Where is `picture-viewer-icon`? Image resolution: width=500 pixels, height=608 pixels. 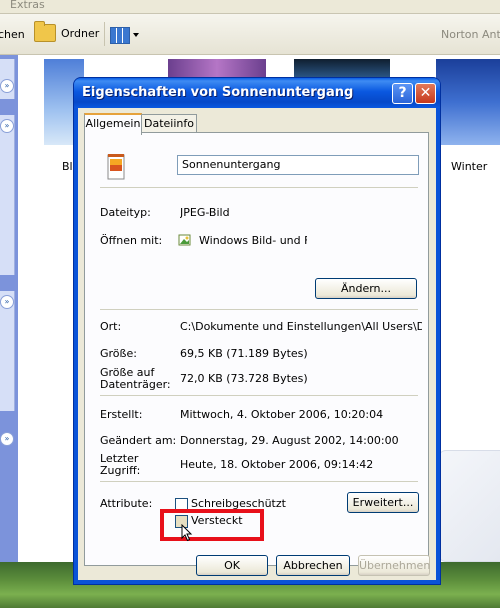
picture-viewer-icon is located at coordinates (184, 240).